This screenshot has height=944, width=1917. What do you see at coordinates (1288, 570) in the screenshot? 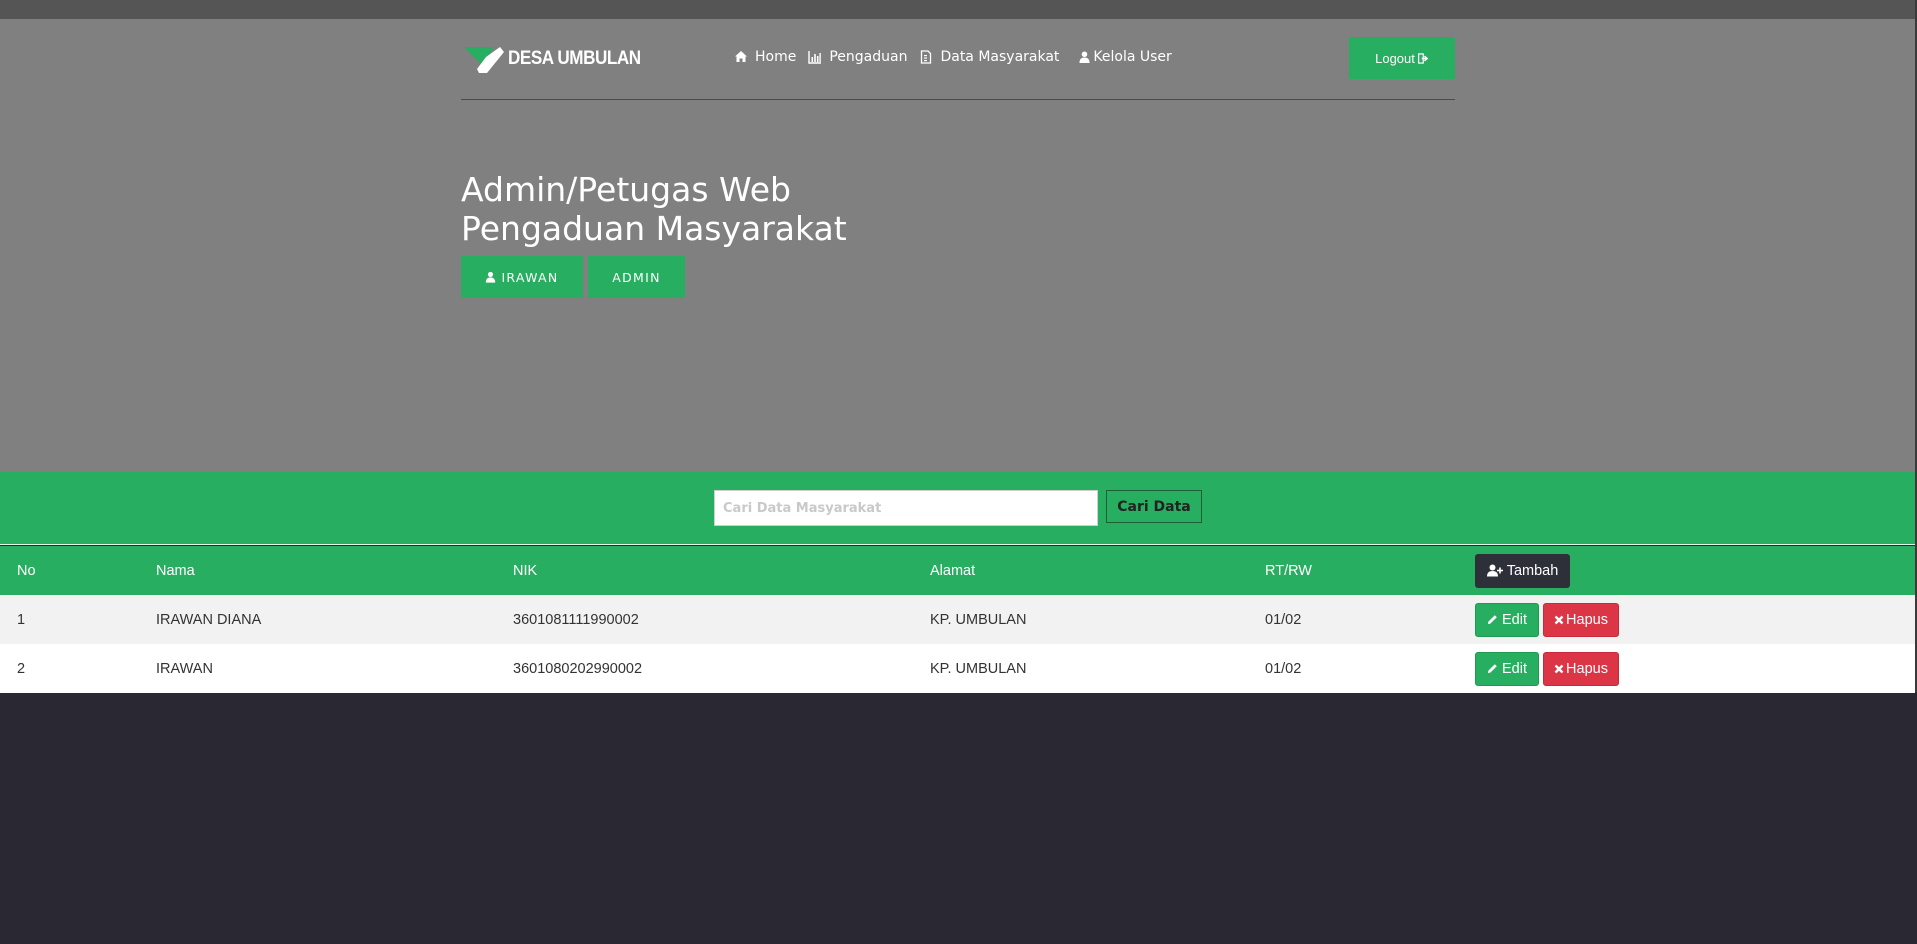
I see `col-rtrw: RT/RW` at bounding box center [1288, 570].